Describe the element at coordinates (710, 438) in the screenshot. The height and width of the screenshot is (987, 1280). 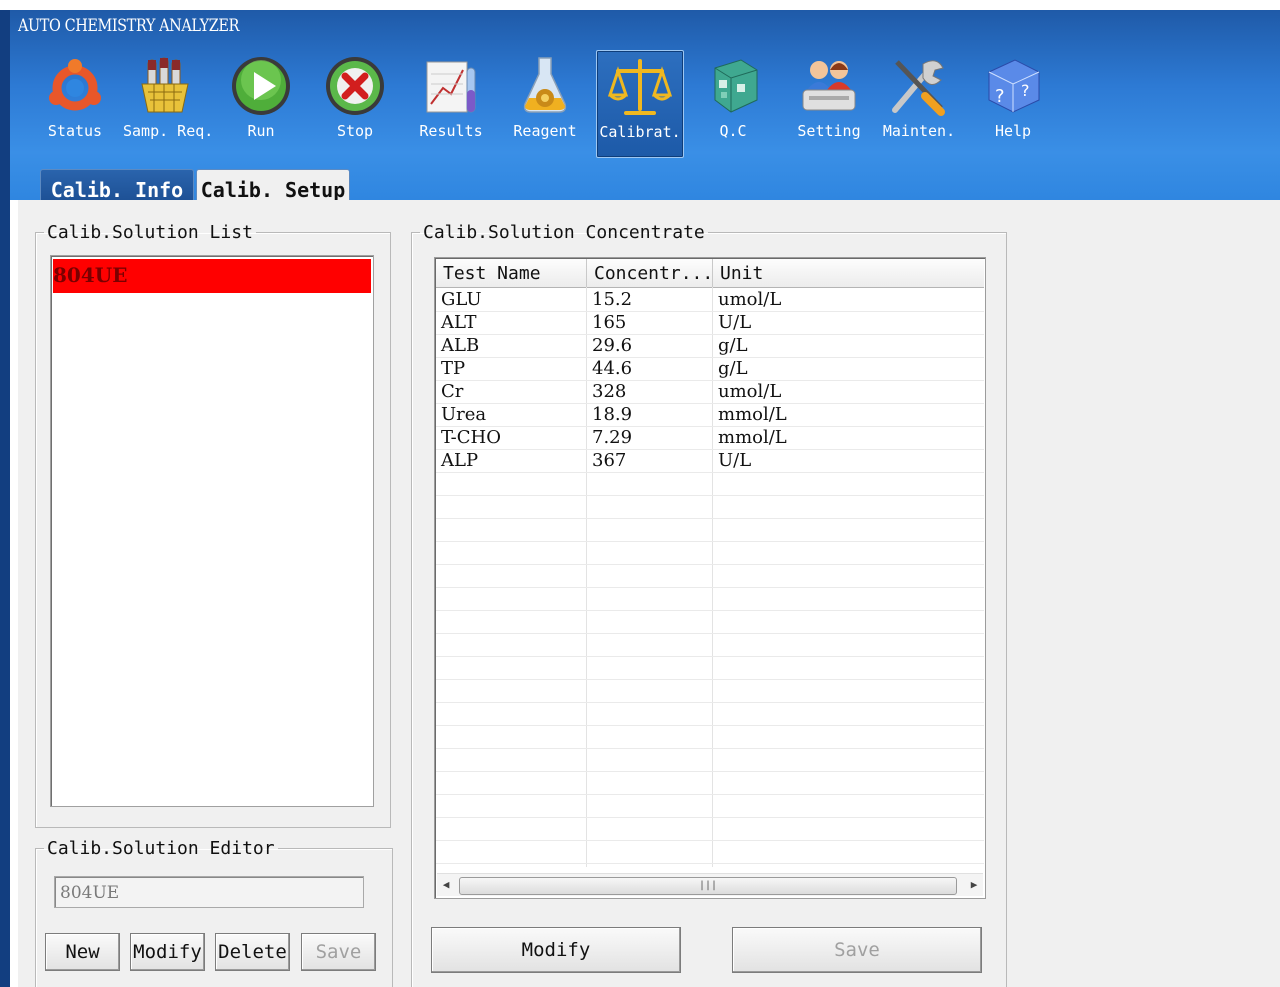
I see `table-row: T-CHO 7.29 mmol/L` at that location.